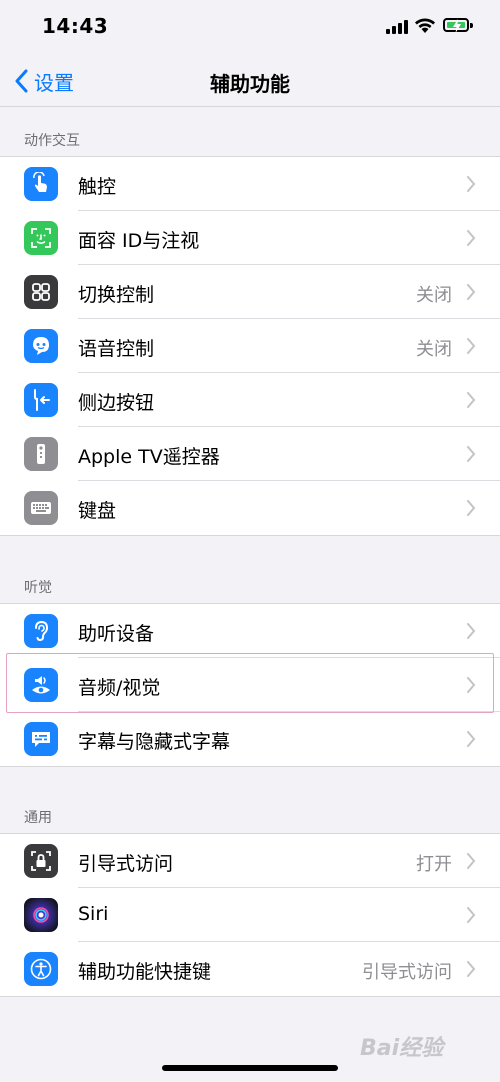 The image size is (500, 1082). I want to click on cellular-signal-icon, so click(397, 27).